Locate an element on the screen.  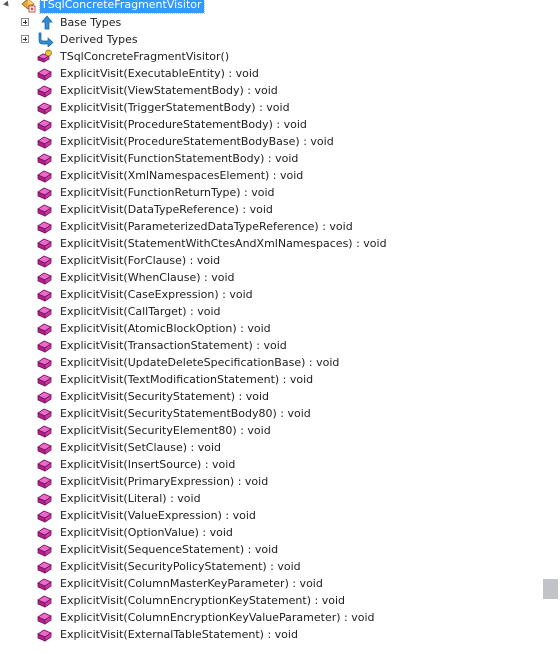
tree-node-member-label: ExplicitVisit(DataTypeReference) : void is located at coordinates (166, 209).